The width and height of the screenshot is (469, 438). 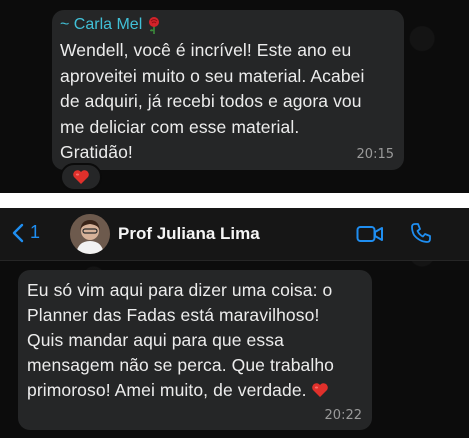 I want to click on avatar, so click(x=90, y=234).